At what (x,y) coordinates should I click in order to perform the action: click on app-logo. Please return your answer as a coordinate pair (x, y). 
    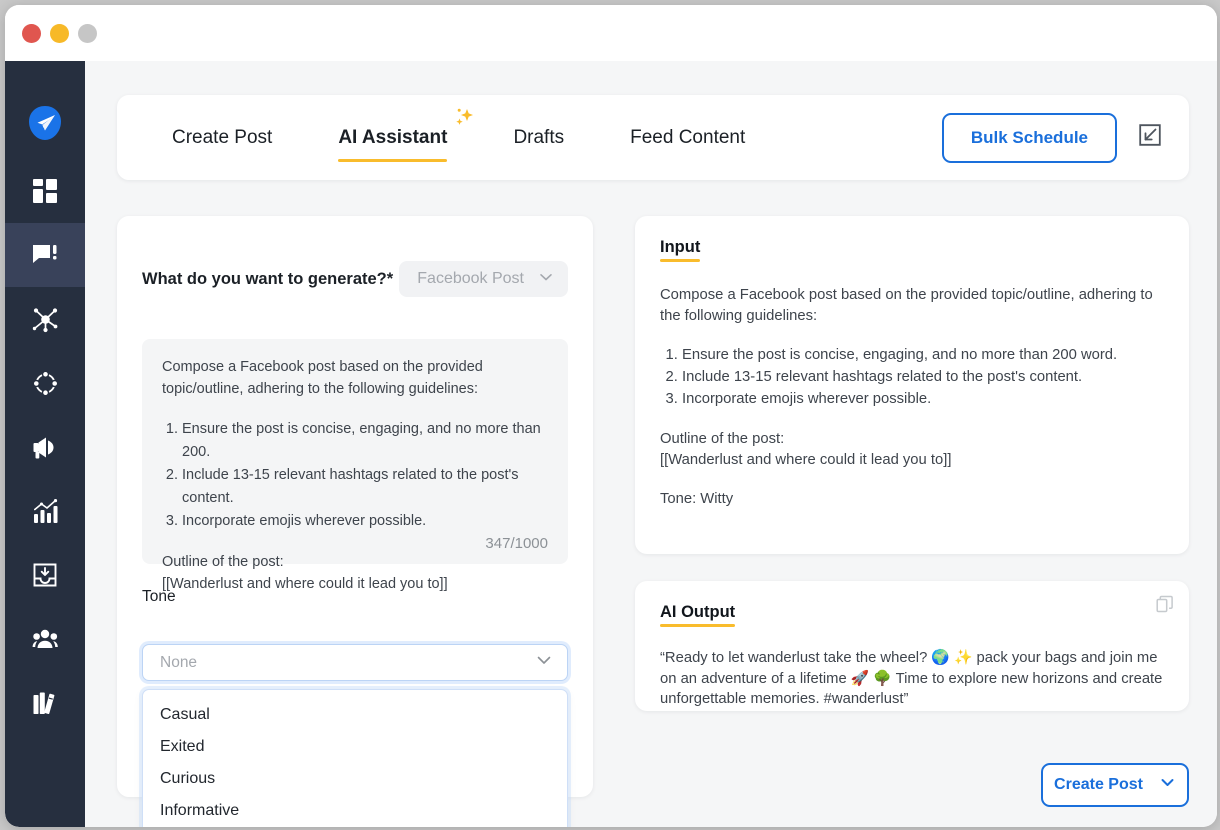
    Looking at the image, I should click on (45, 123).